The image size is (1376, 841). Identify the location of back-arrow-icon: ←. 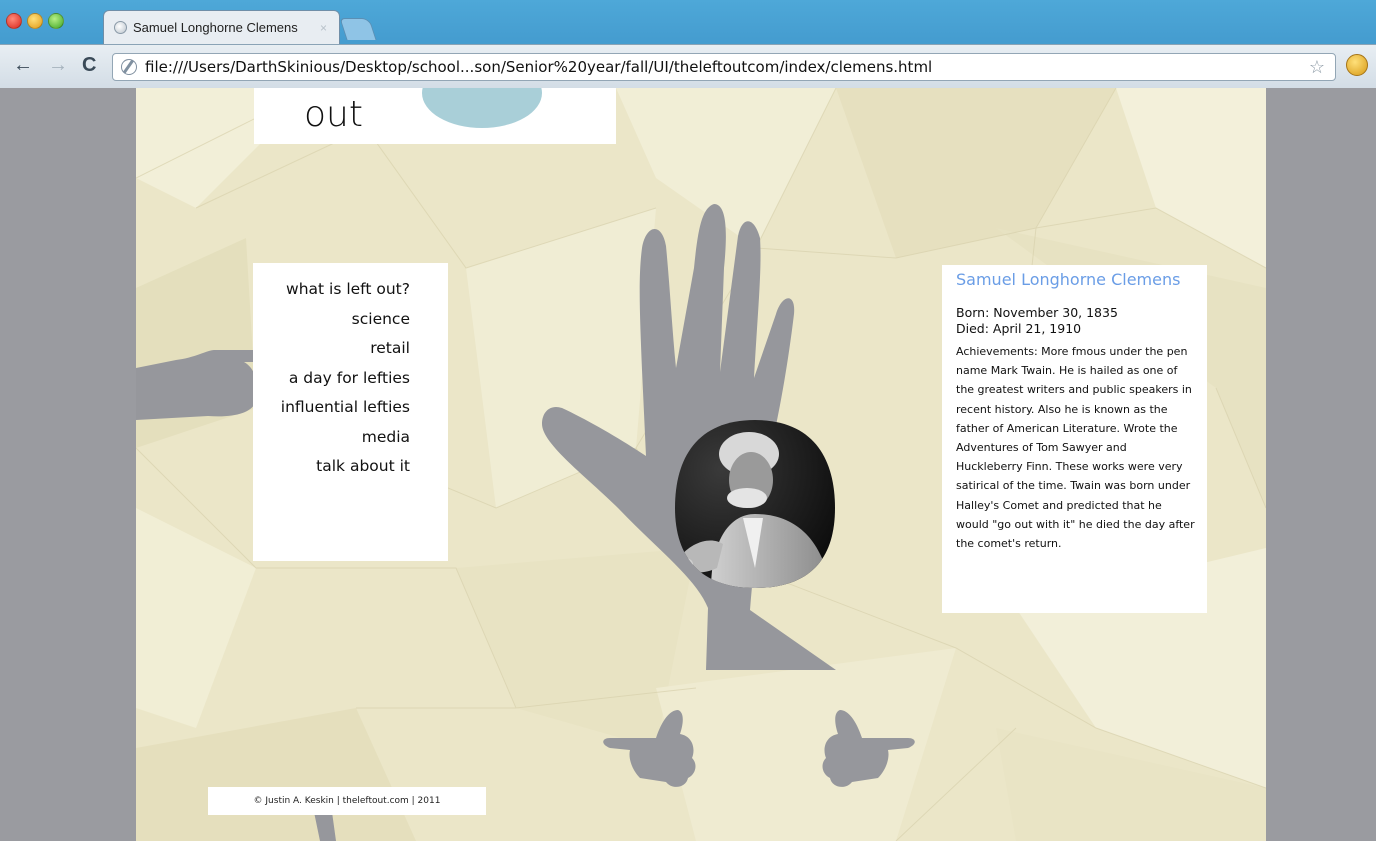
(23, 65).